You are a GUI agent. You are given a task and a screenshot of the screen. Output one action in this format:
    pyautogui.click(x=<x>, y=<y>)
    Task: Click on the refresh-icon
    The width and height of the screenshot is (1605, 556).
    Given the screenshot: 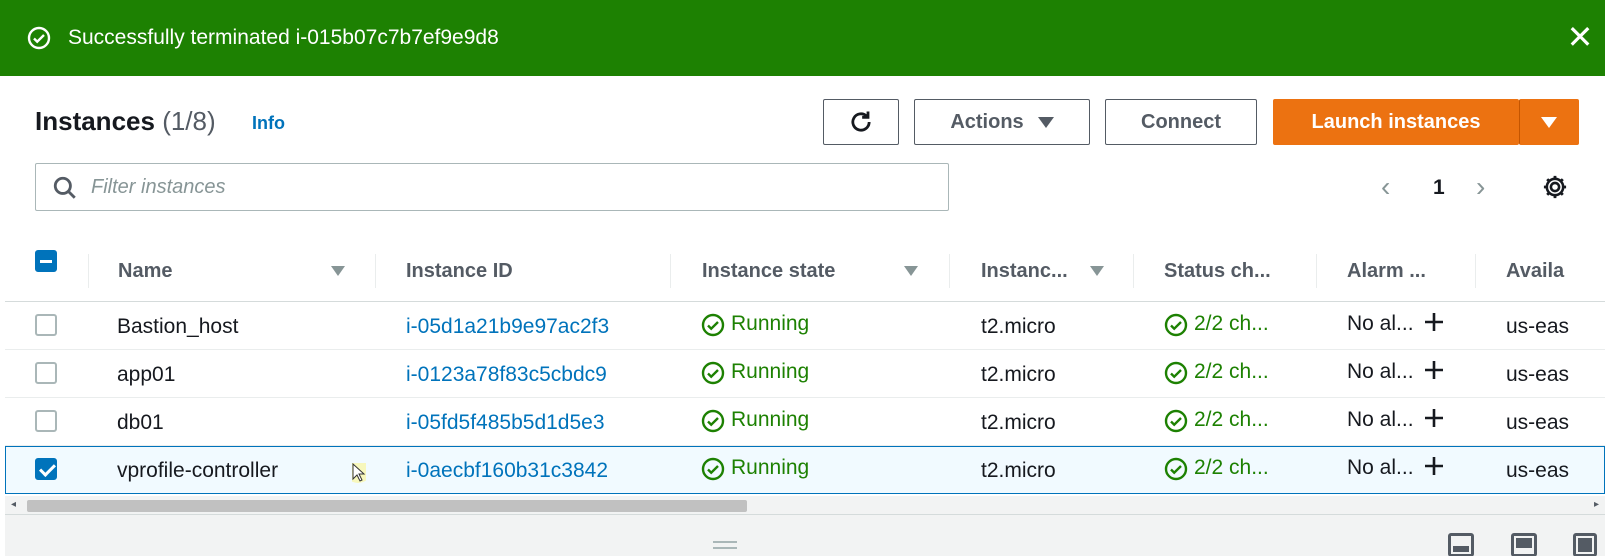 What is the action you would take?
    pyautogui.click(x=861, y=121)
    